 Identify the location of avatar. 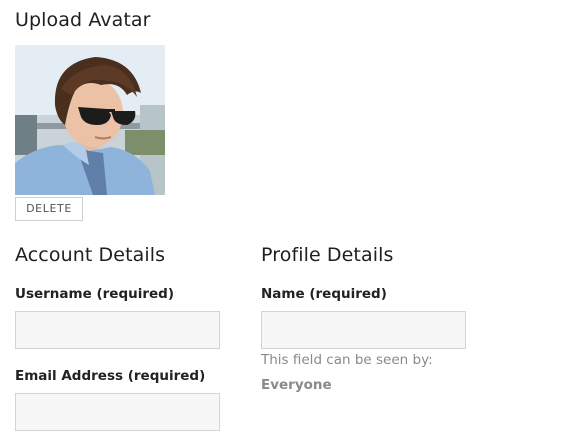
(90, 120).